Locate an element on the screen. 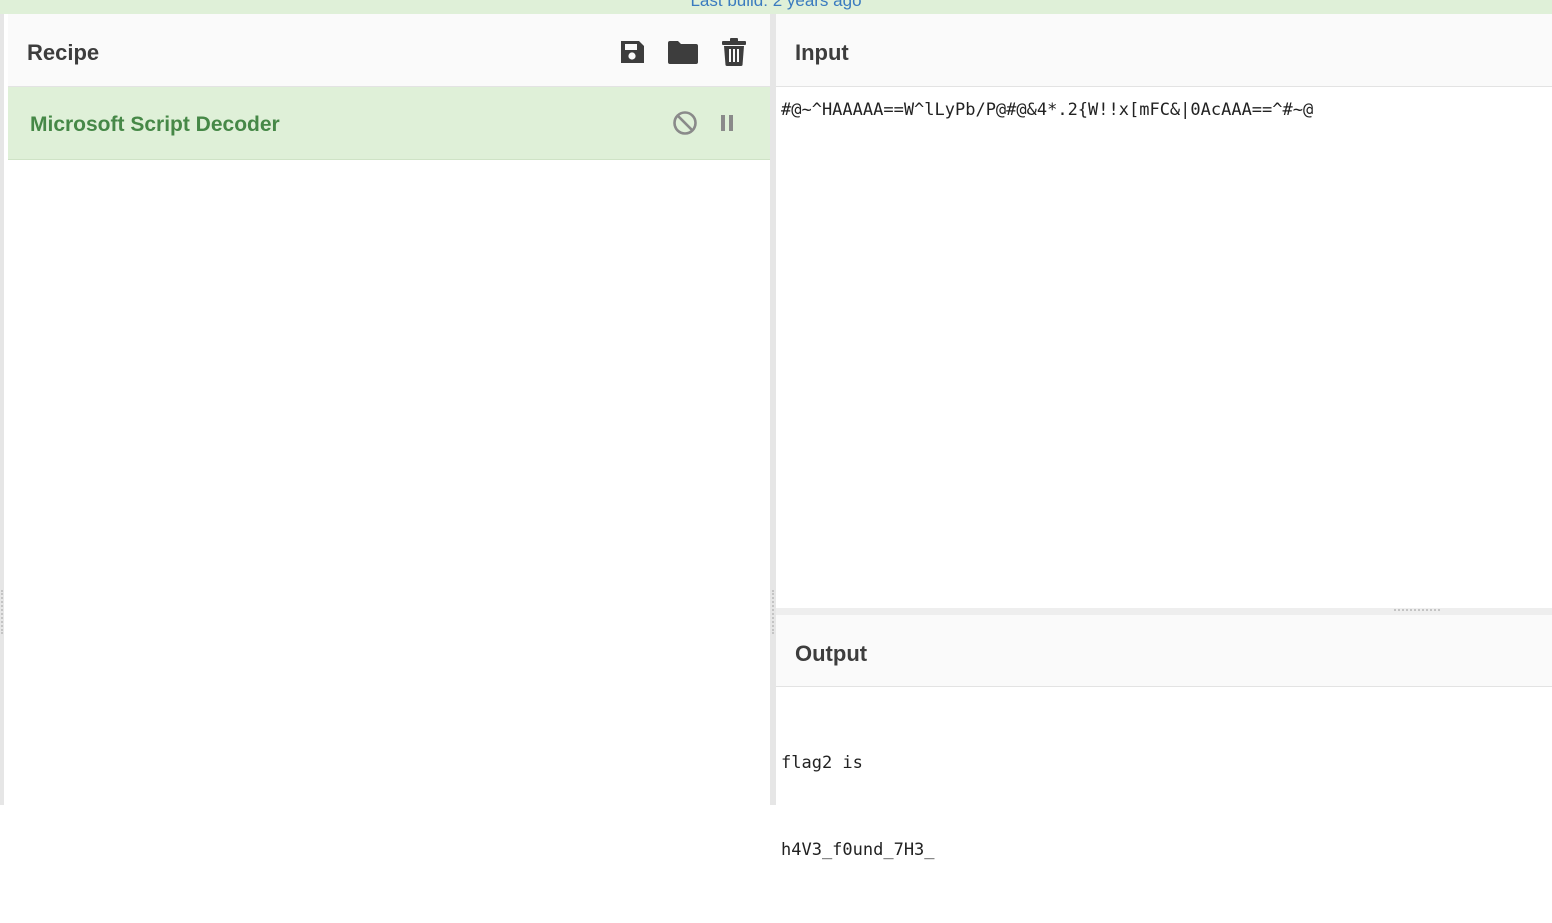 The image size is (1552, 923). top-banner: Last build: 2 years ago is located at coordinates (776, 7).